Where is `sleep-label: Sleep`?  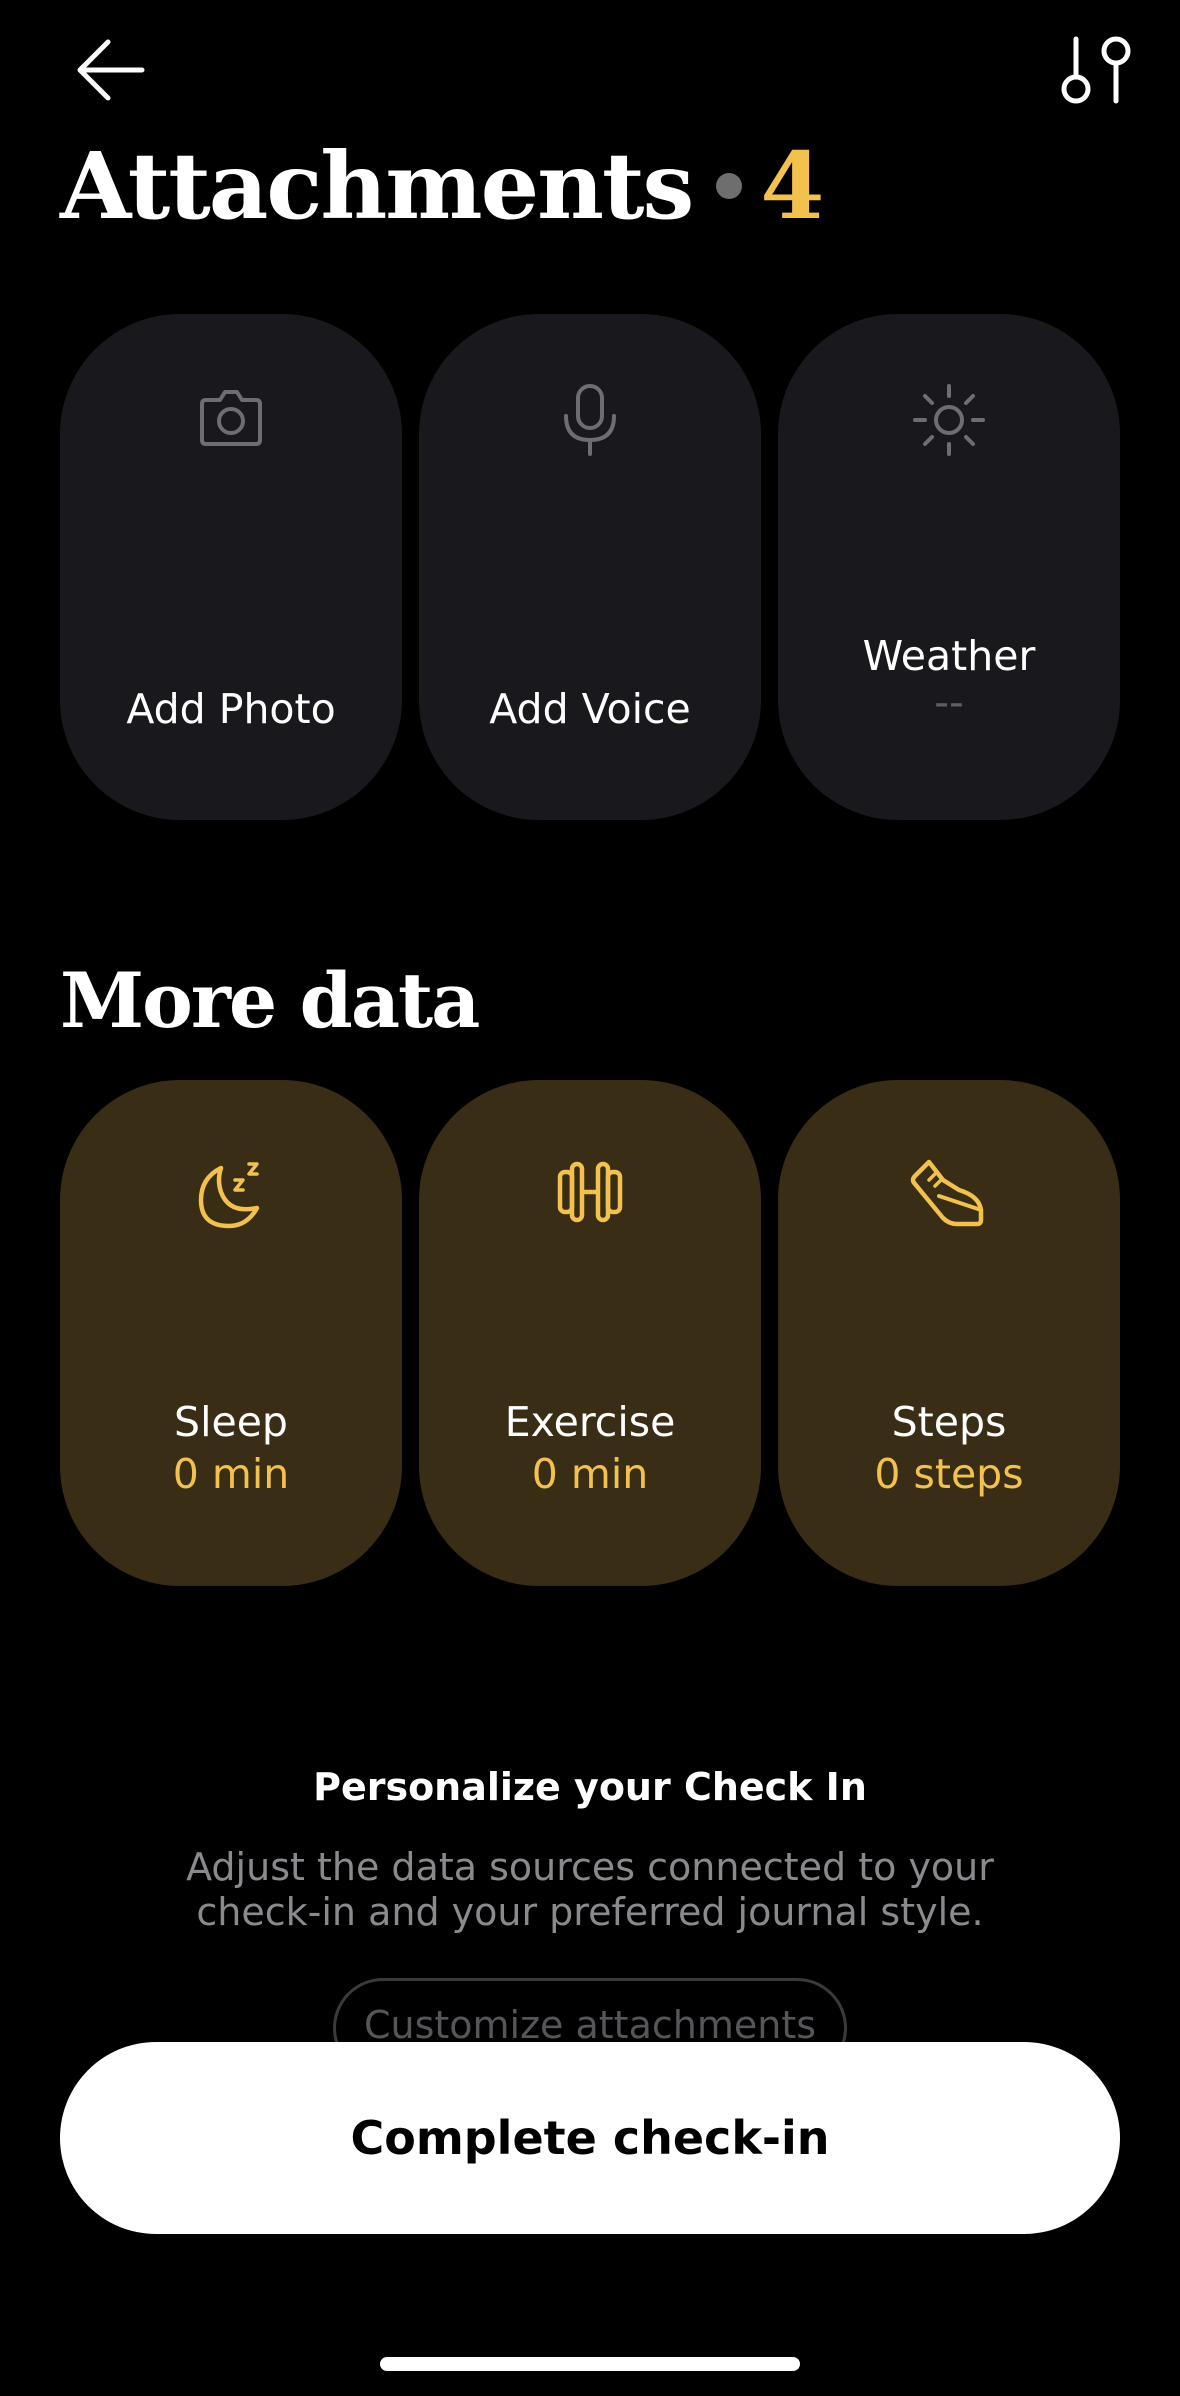
sleep-label: Sleep is located at coordinates (231, 1422).